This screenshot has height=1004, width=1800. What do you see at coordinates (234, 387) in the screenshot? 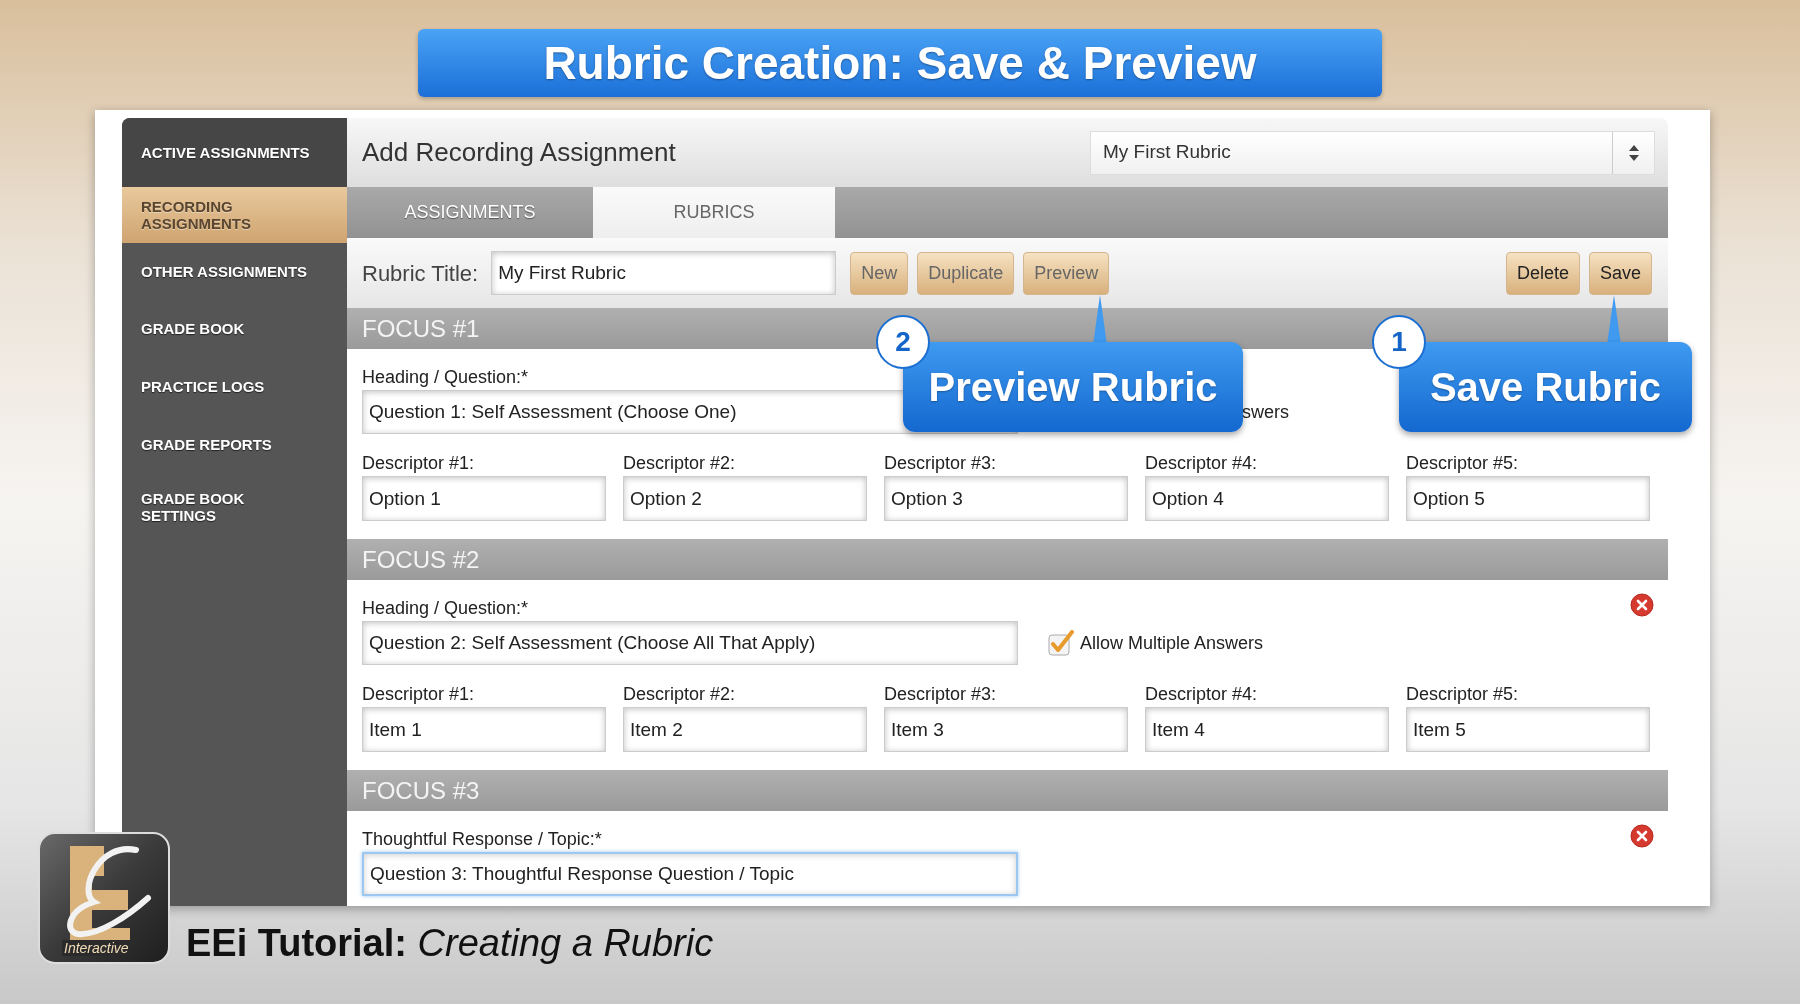
I see `sidebar-item: PRACTICE LOGS` at bounding box center [234, 387].